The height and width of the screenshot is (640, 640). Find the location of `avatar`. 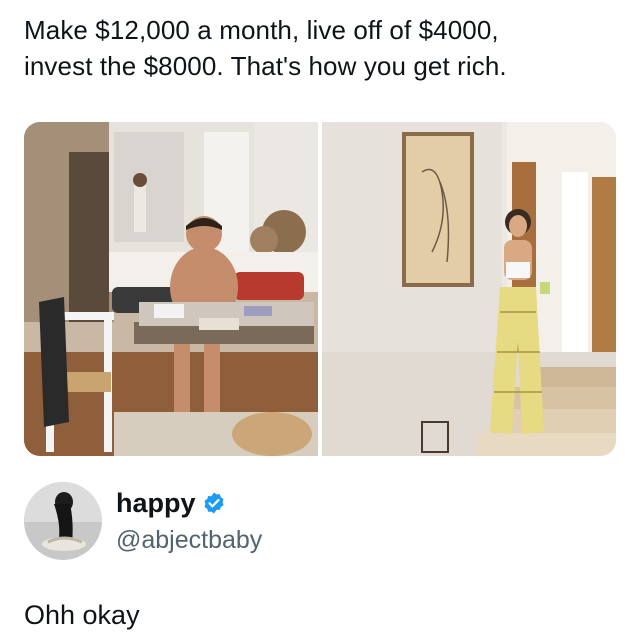

avatar is located at coordinates (63, 521).